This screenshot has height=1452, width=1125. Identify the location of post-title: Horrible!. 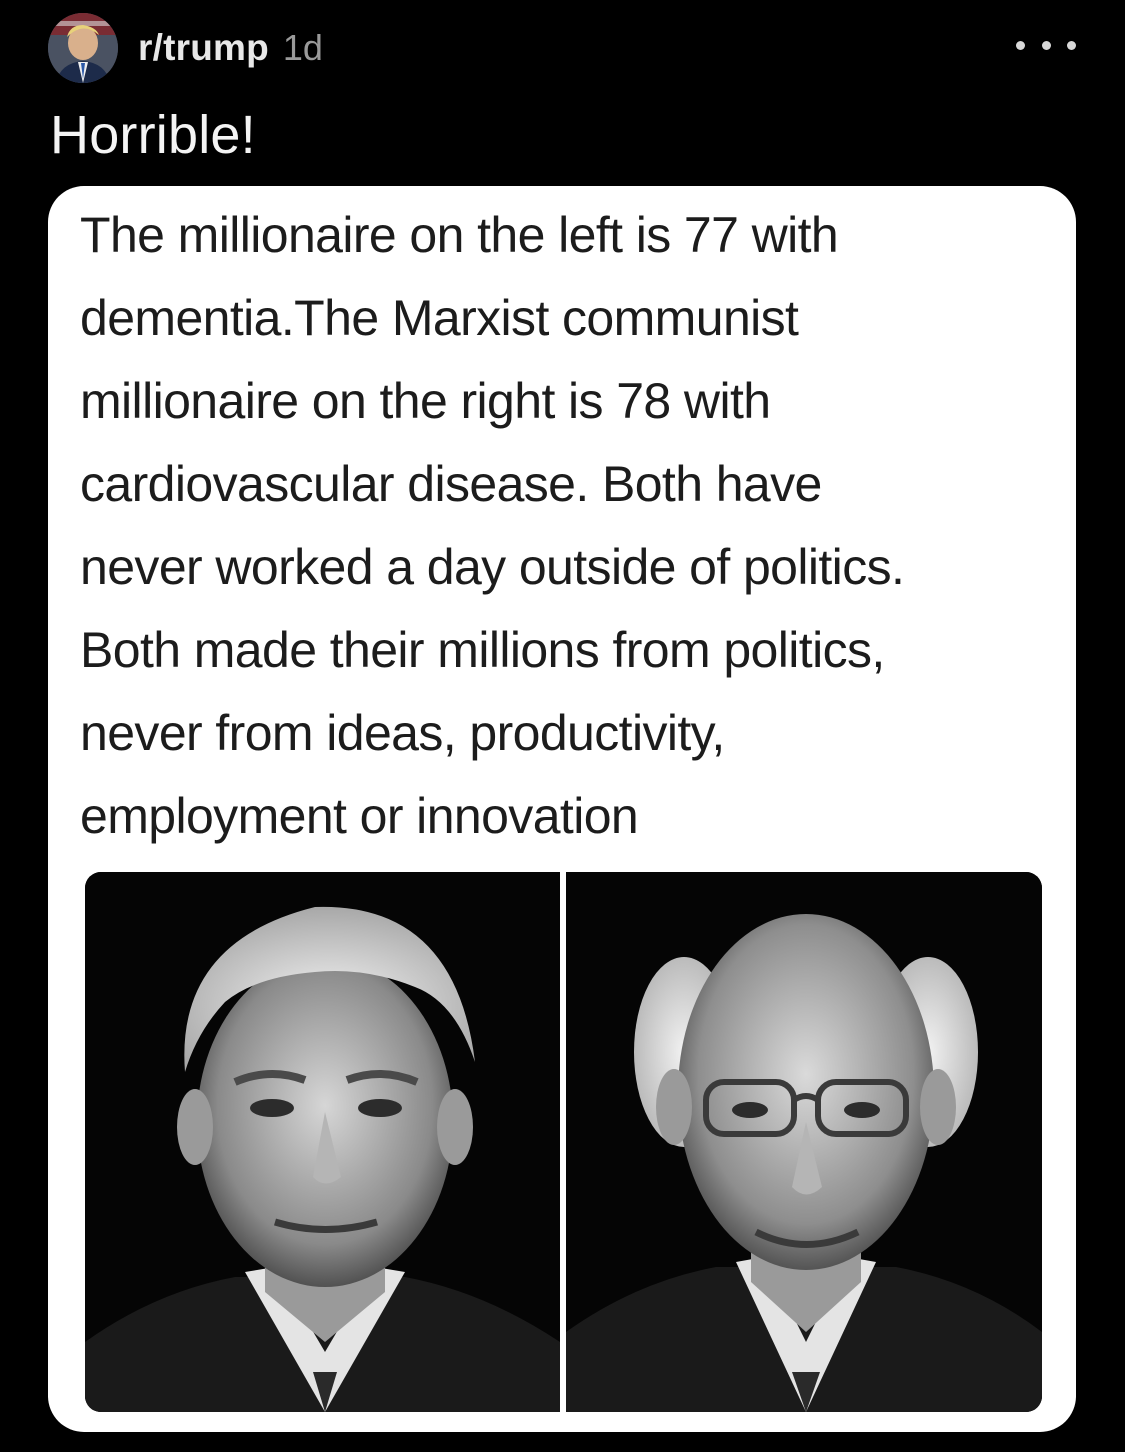
(153, 135).